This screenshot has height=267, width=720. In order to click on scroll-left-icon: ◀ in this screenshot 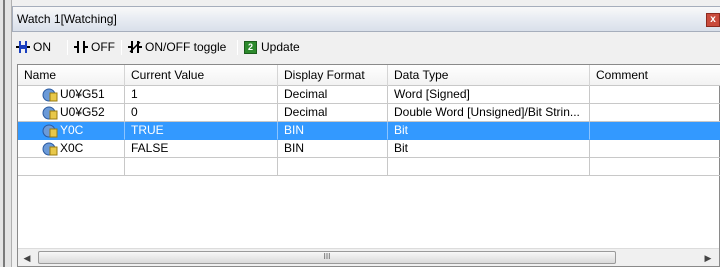, I will do `click(27, 258)`.